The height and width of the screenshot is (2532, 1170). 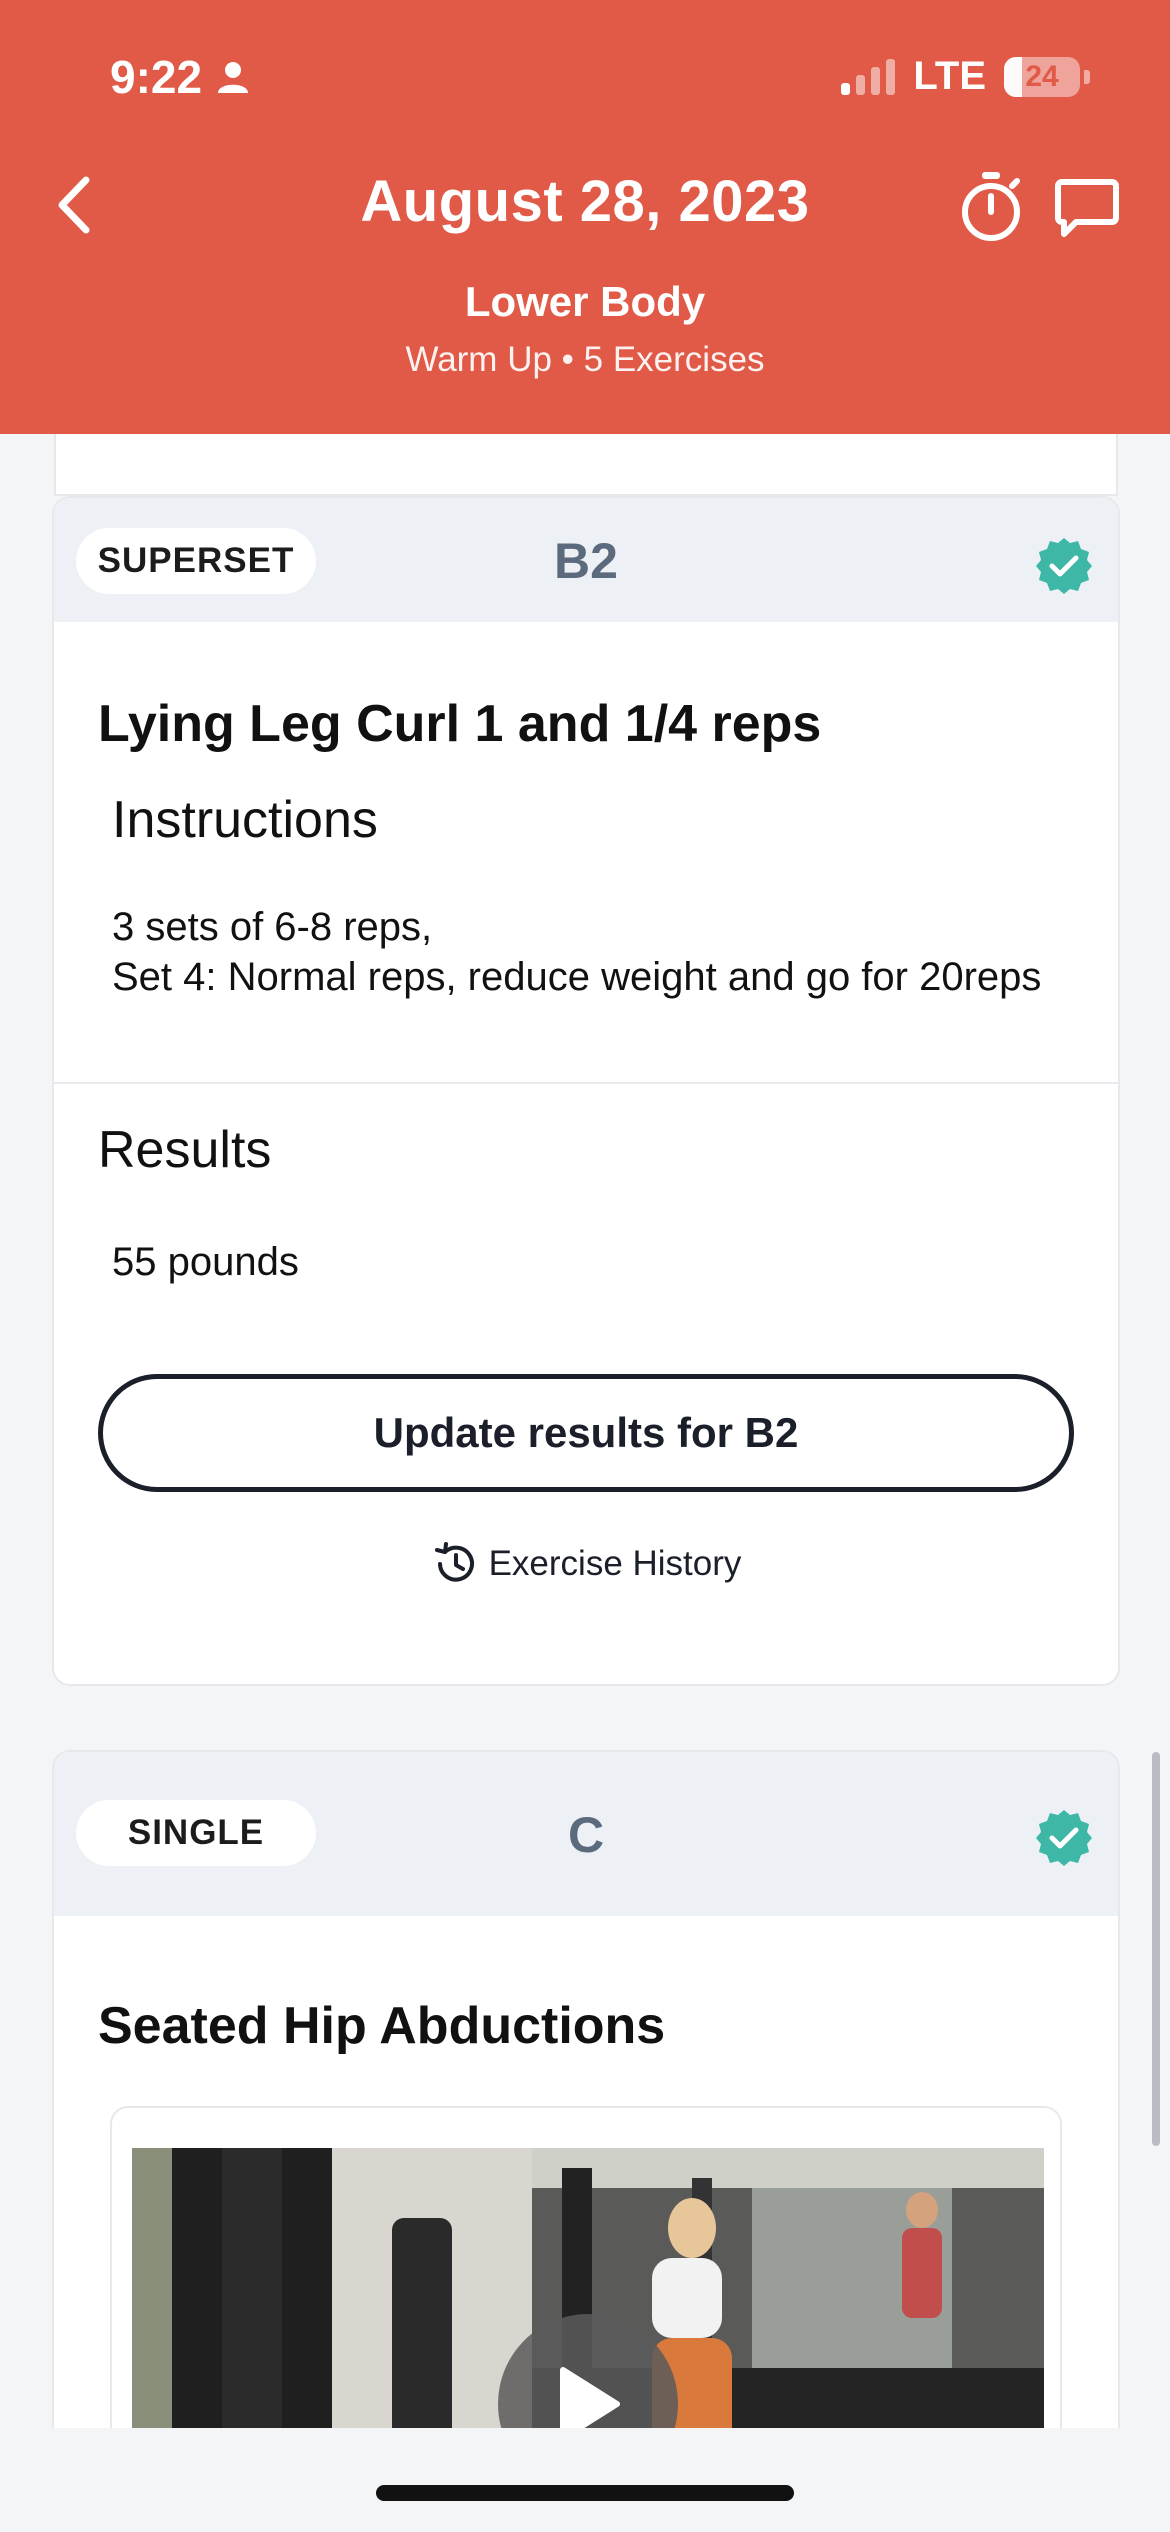 I want to click on workout-name: Lower Body, so click(x=585, y=301).